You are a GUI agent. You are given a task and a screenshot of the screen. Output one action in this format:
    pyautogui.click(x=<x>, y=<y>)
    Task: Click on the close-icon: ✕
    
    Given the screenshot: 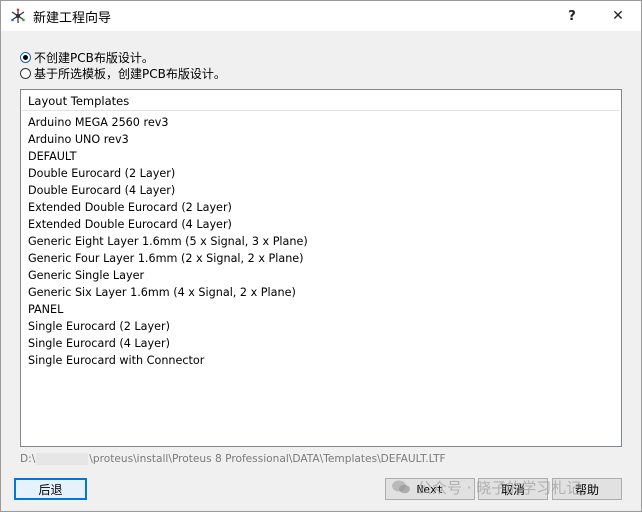 What is the action you would take?
    pyautogui.click(x=618, y=16)
    